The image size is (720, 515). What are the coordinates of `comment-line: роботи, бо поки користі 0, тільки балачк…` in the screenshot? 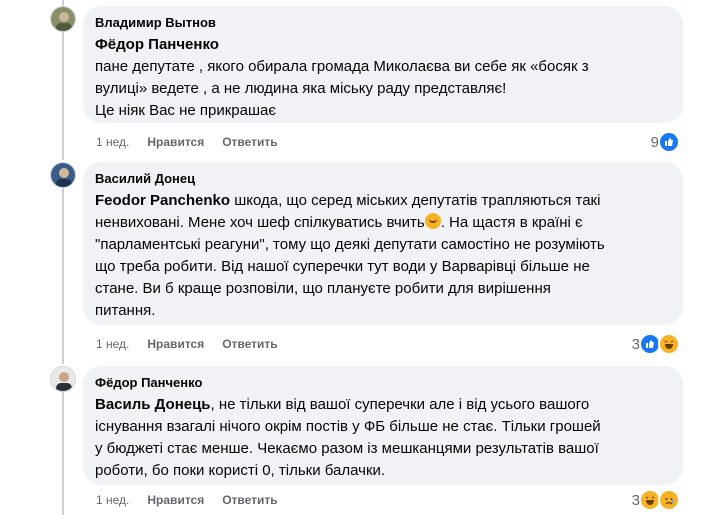 It's located at (240, 470).